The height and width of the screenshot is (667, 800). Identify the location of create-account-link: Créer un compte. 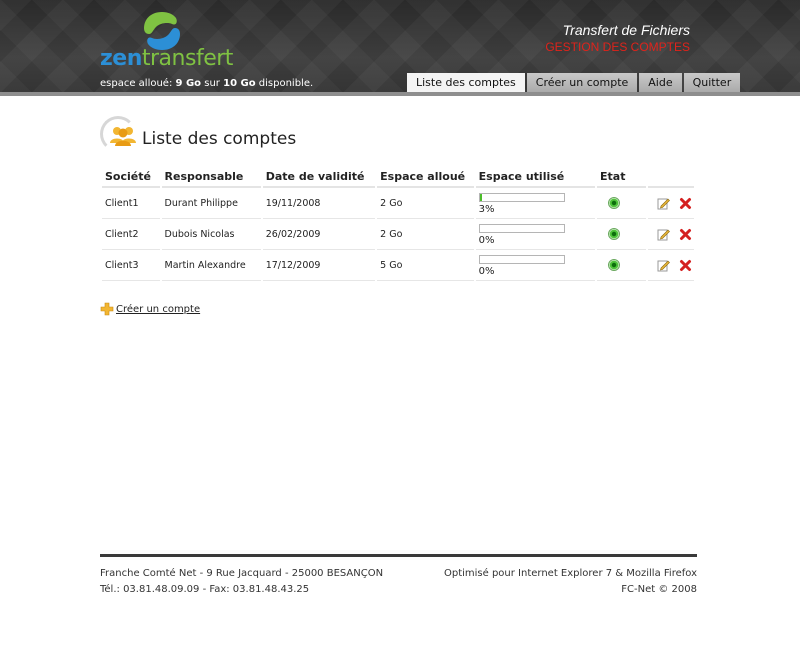
(150, 309).